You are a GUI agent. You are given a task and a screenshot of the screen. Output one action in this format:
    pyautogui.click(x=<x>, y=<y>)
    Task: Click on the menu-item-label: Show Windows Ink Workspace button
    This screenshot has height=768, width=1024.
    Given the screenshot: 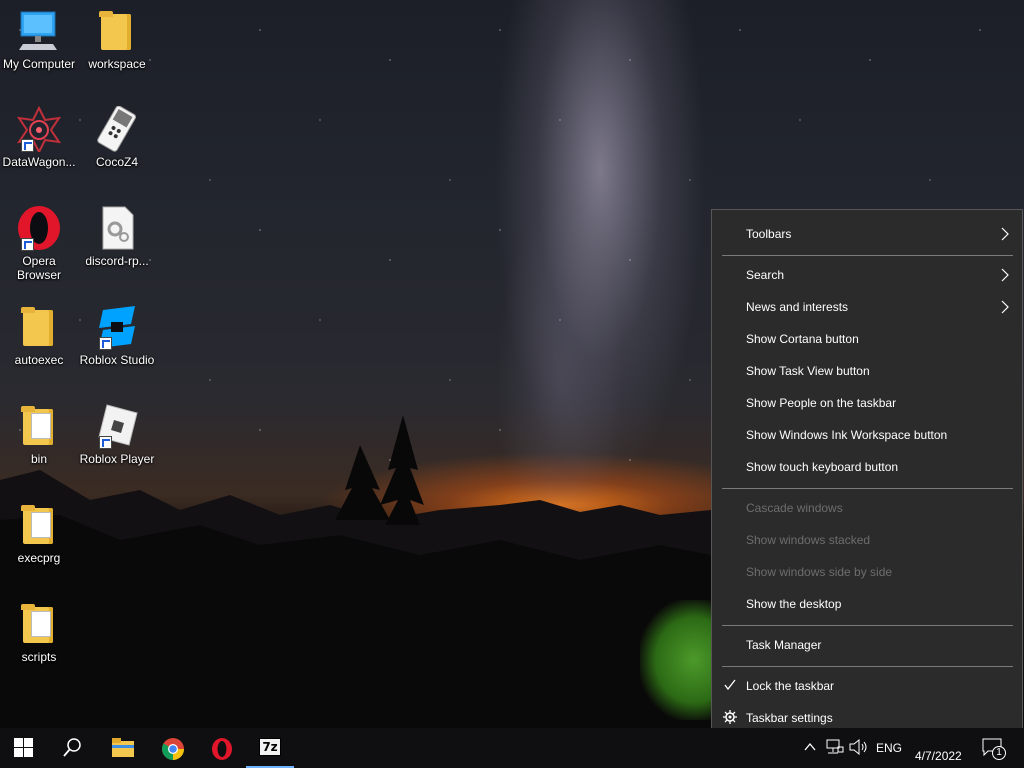 What is the action you would take?
    pyautogui.click(x=847, y=435)
    